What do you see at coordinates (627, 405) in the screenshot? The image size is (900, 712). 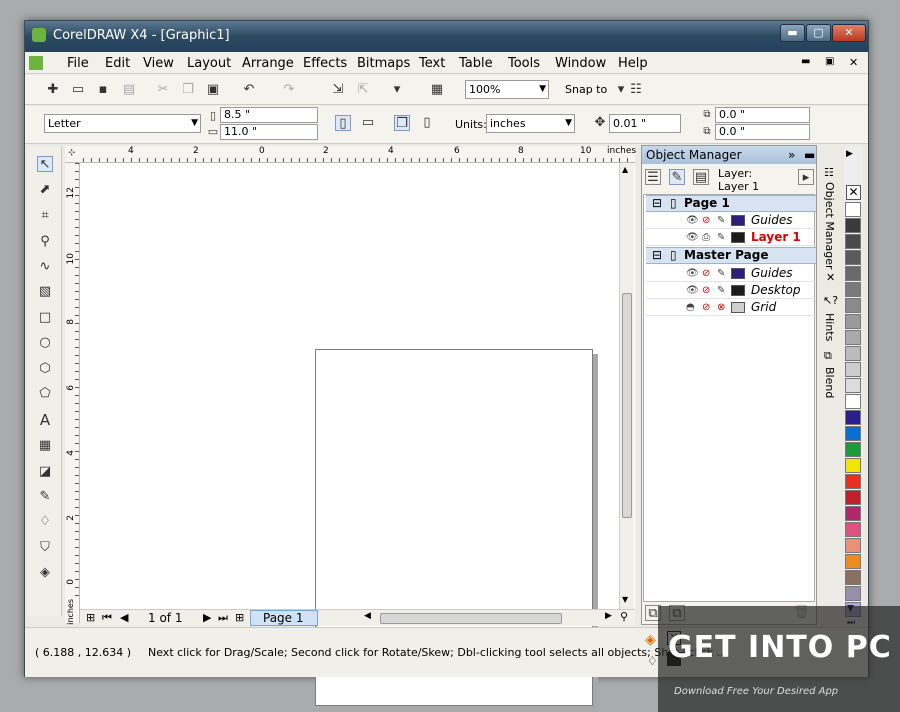 I see `vertical-scroll-thumb` at bounding box center [627, 405].